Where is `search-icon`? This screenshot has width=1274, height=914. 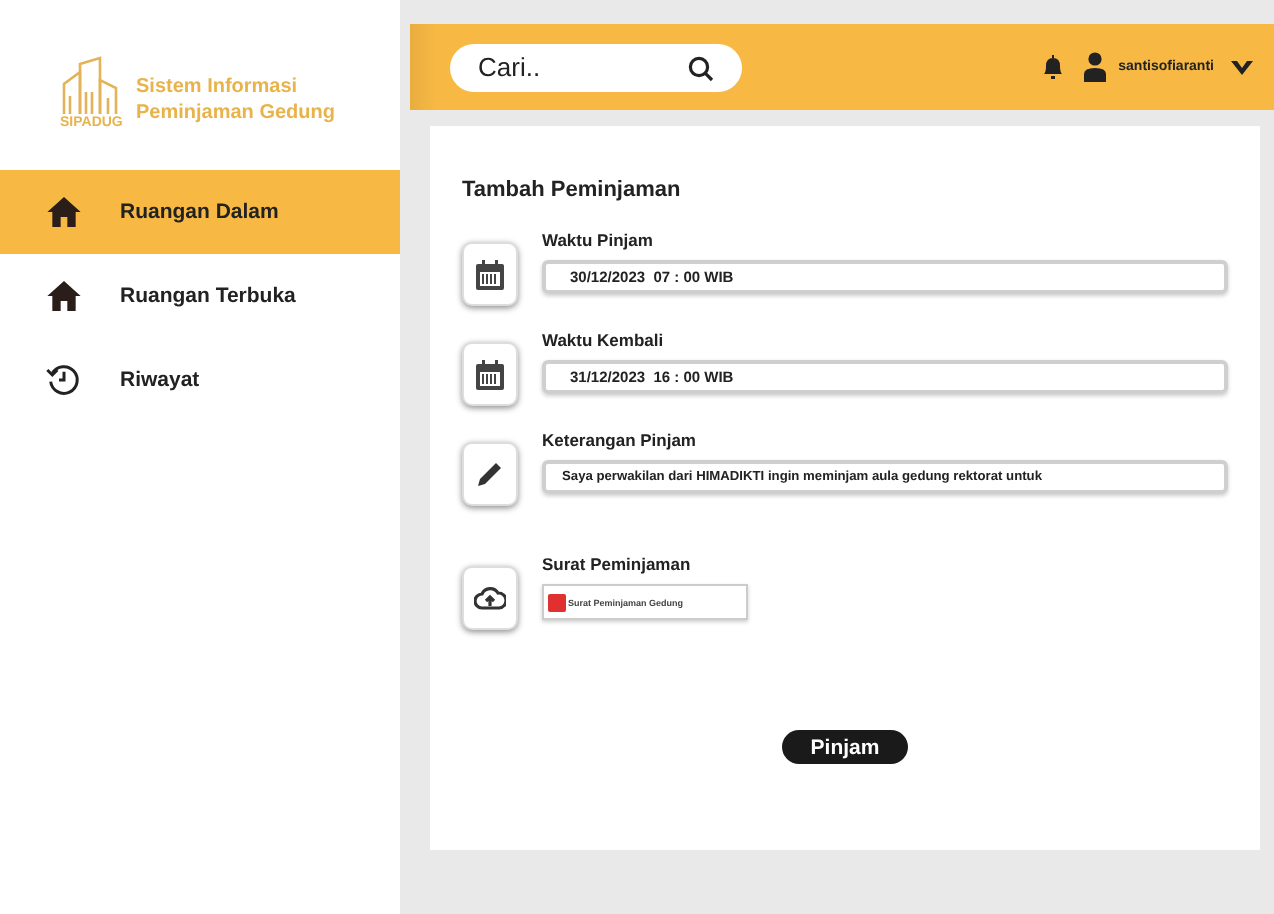 search-icon is located at coordinates (701, 68).